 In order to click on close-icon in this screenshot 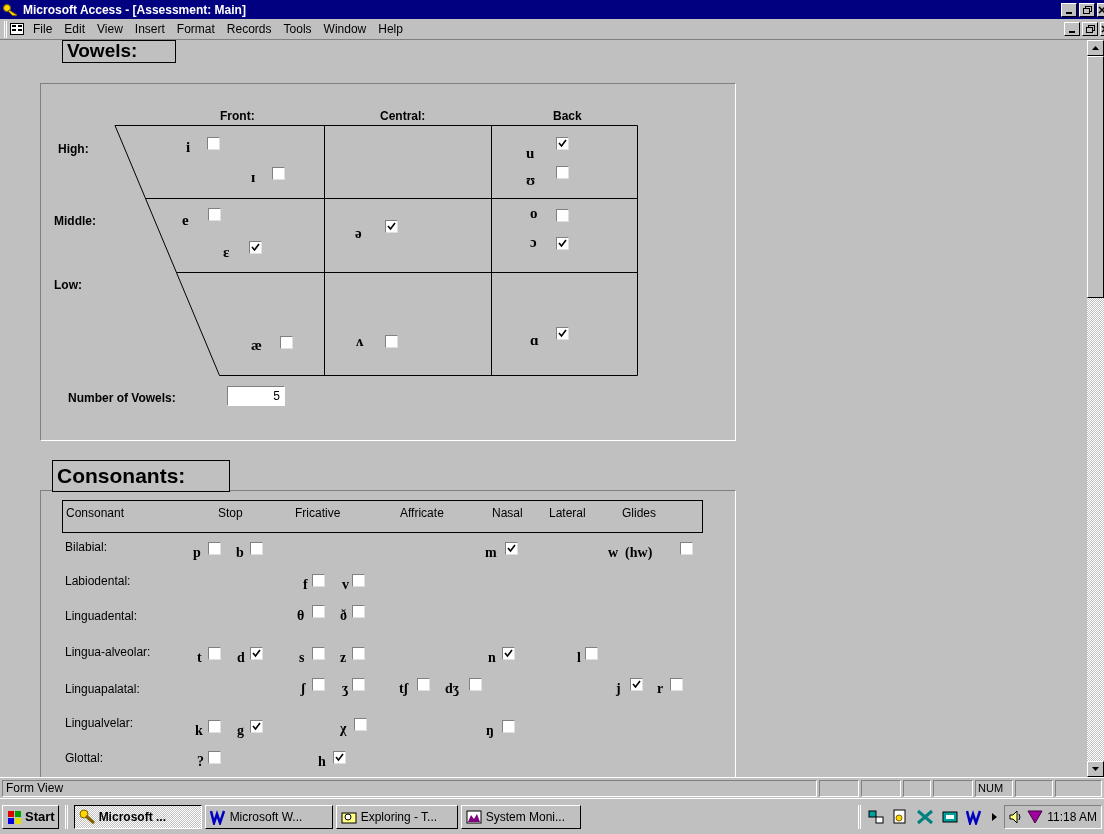, I will do `click(1101, 9)`.